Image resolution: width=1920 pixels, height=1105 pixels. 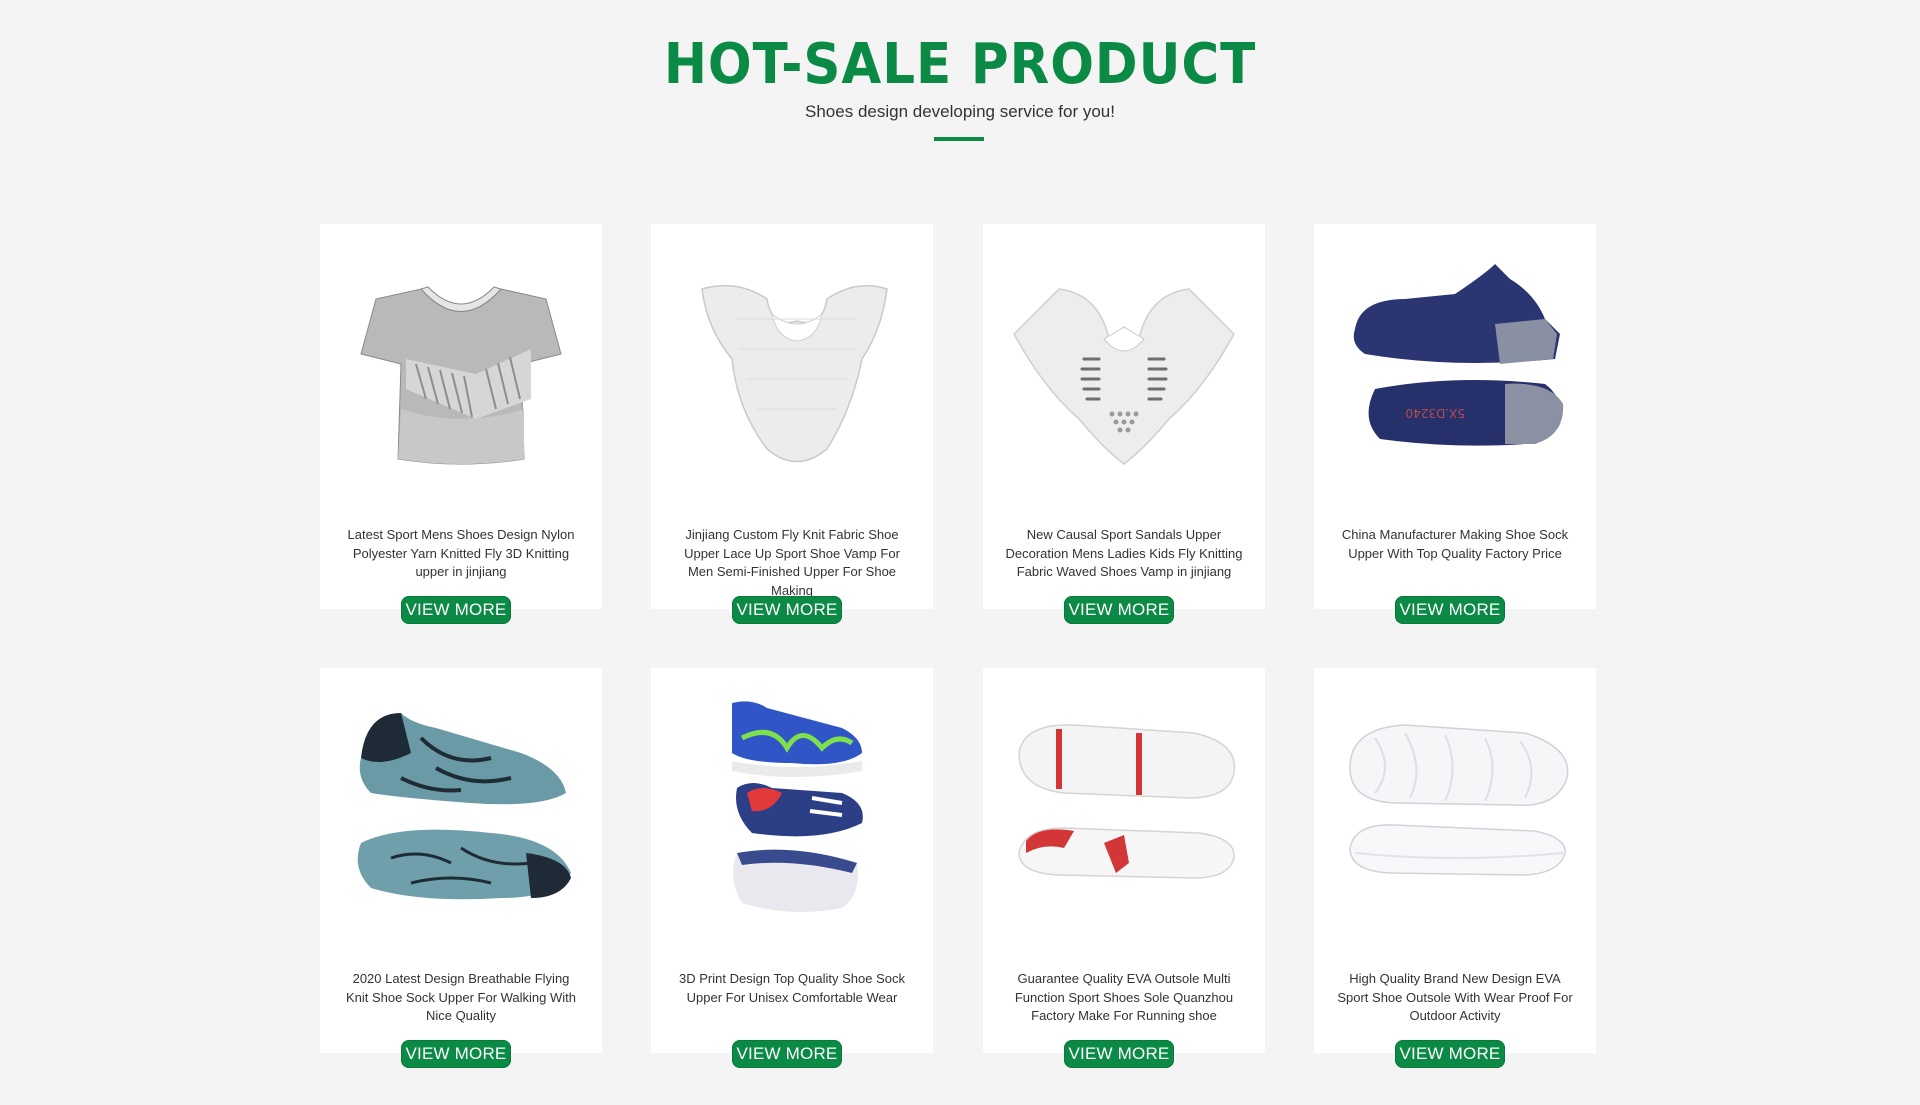 I want to click on svg-text: 5X.D3240, so click(x=1435, y=413).